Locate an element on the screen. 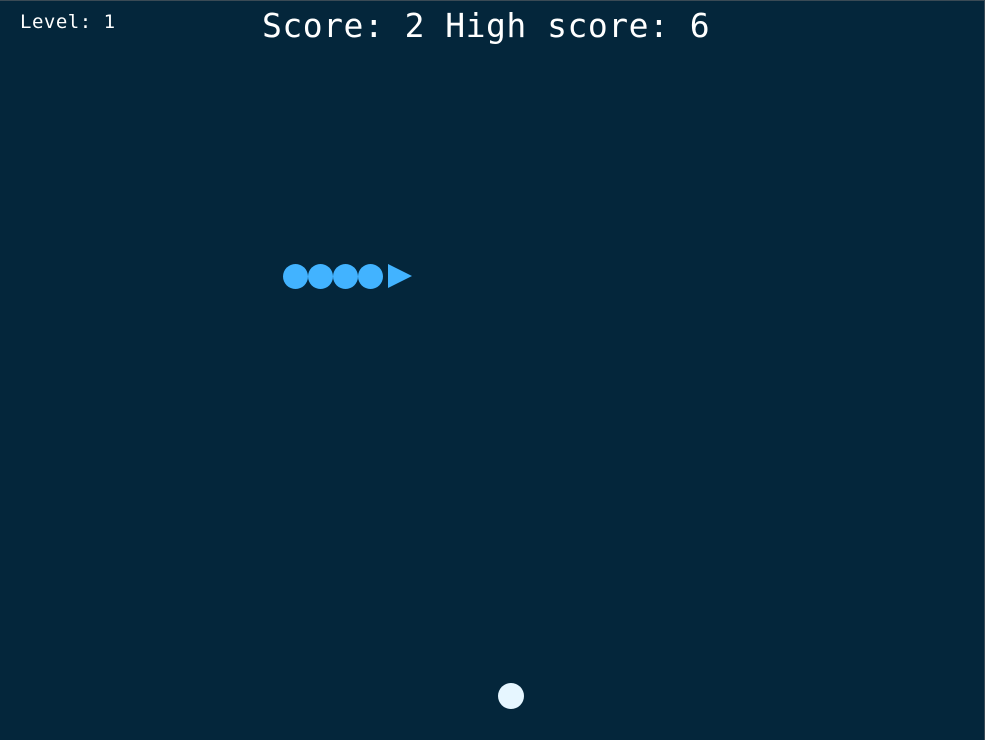 The height and width of the screenshot is (740, 985). level-indicator: Level: 1 is located at coordinates (68, 22).